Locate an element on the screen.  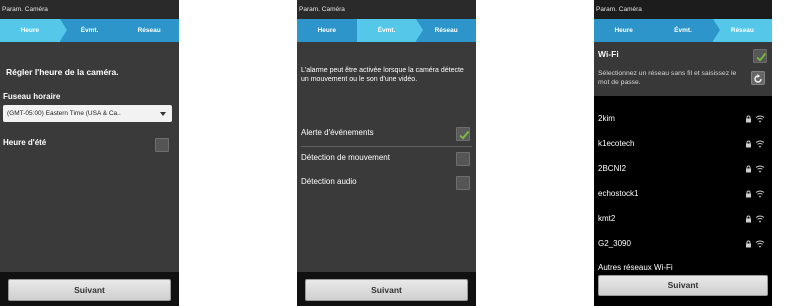
network-name: 2kim is located at coordinates (606, 118).